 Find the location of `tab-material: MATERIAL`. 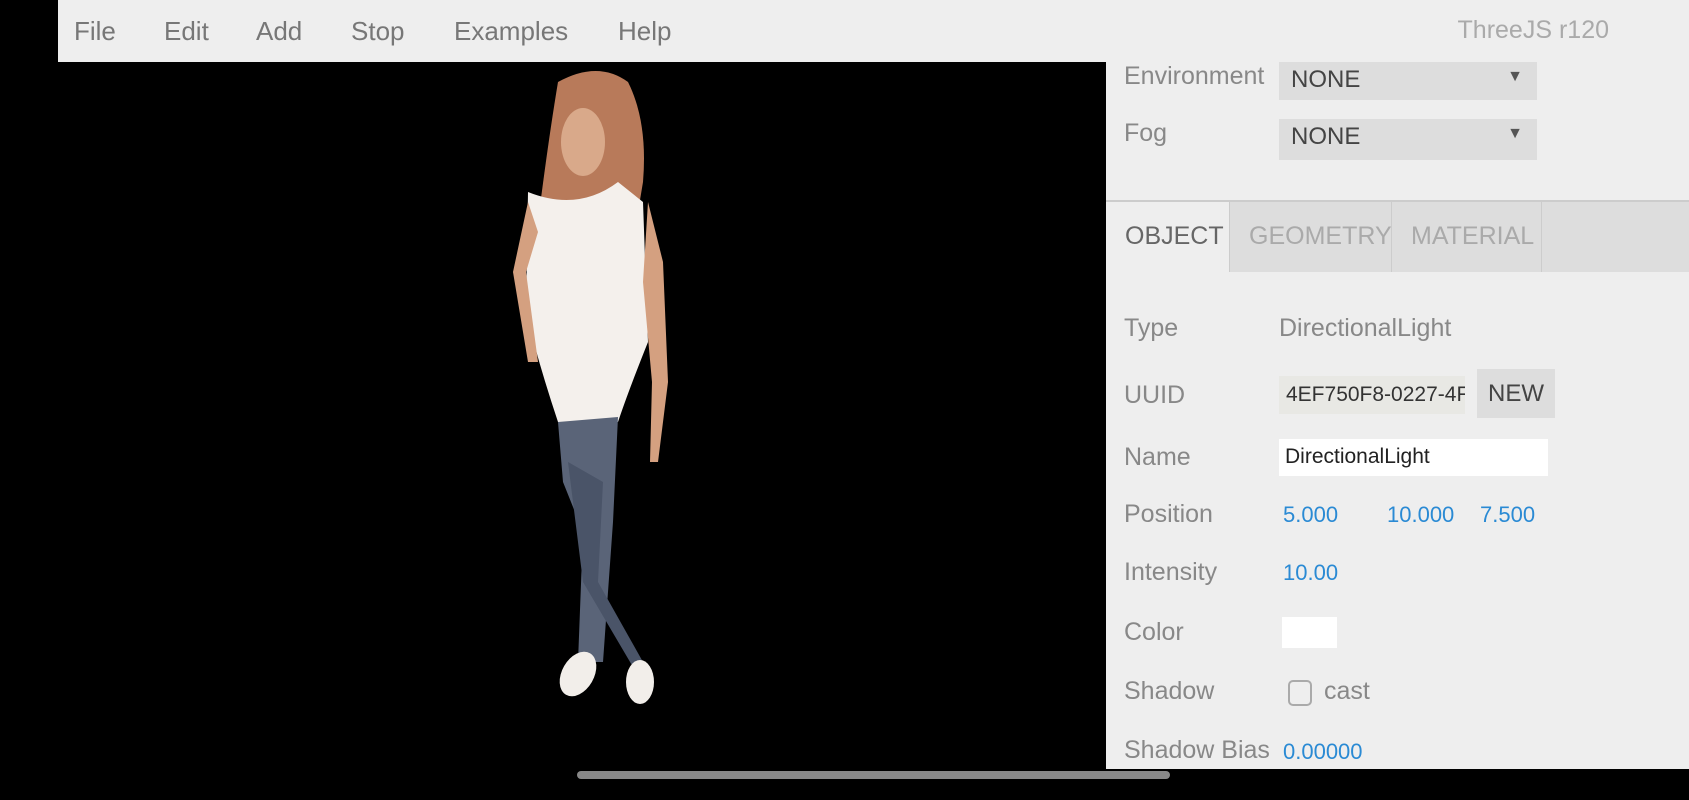

tab-material: MATERIAL is located at coordinates (1467, 237).